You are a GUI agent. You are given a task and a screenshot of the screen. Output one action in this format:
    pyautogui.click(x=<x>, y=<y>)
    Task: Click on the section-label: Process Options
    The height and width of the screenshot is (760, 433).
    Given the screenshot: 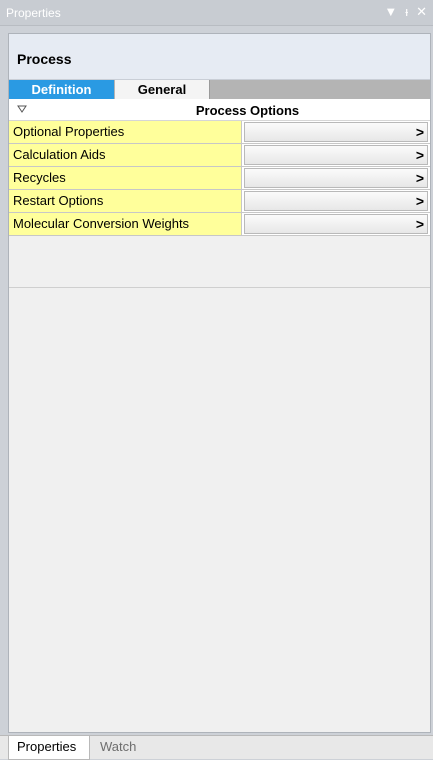 What is the action you would take?
    pyautogui.click(x=247, y=110)
    